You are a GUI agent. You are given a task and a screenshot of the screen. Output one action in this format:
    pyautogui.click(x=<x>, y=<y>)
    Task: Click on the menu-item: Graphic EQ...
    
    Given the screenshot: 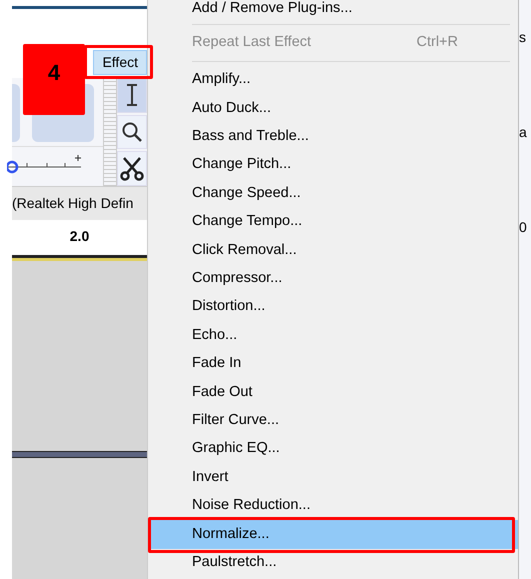 What is the action you would take?
    pyautogui.click(x=333, y=449)
    